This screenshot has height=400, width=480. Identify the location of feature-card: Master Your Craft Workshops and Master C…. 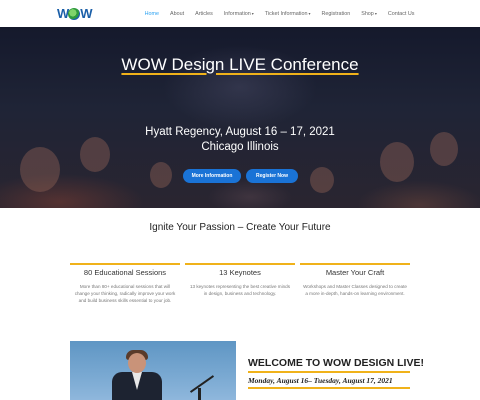
(355, 280).